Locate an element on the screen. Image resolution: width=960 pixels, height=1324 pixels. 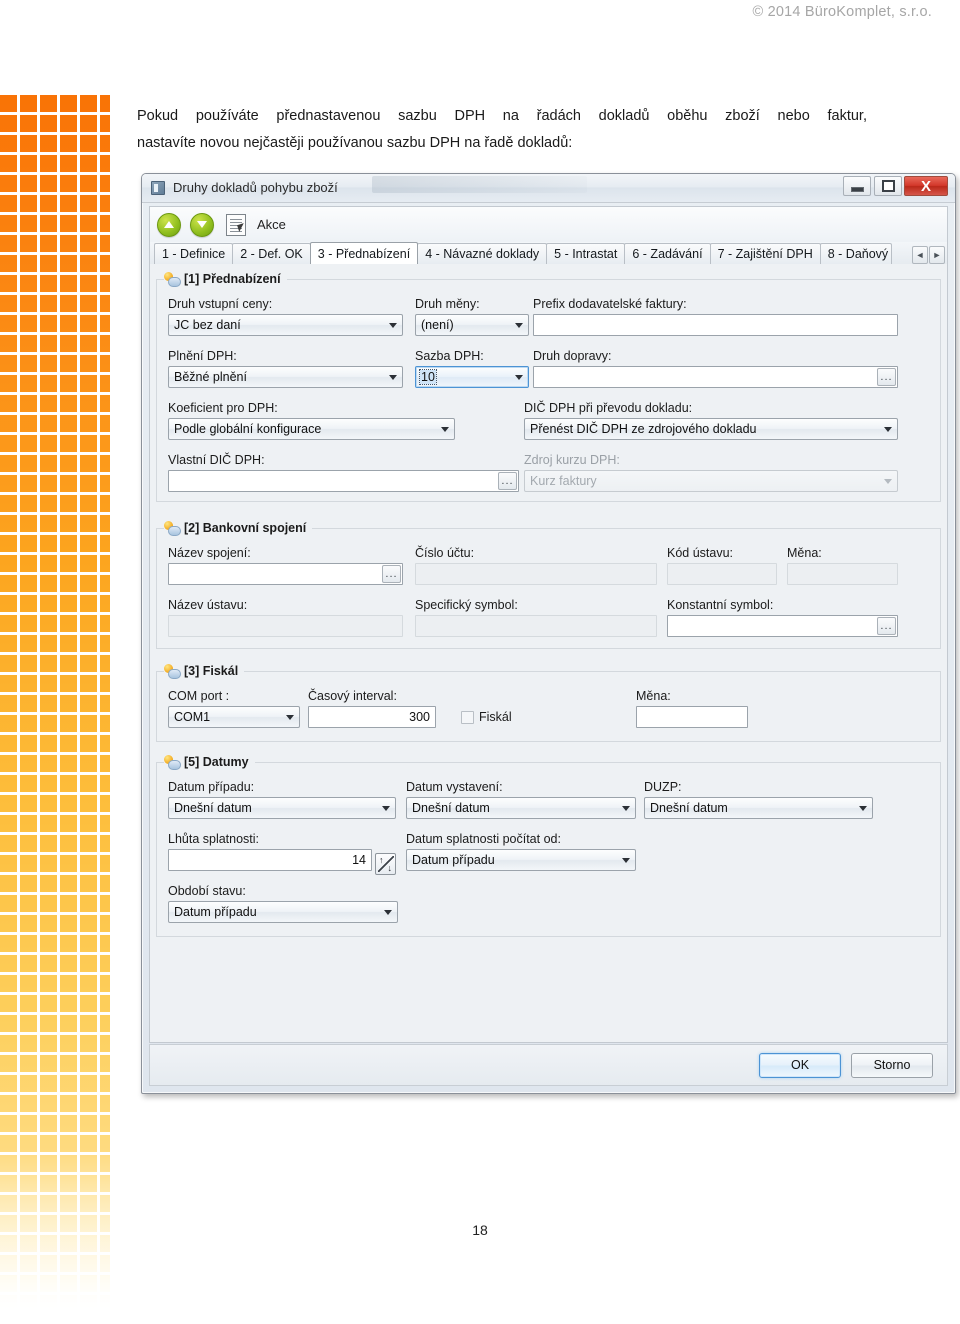
close-icon: X is located at coordinates (925, 186).